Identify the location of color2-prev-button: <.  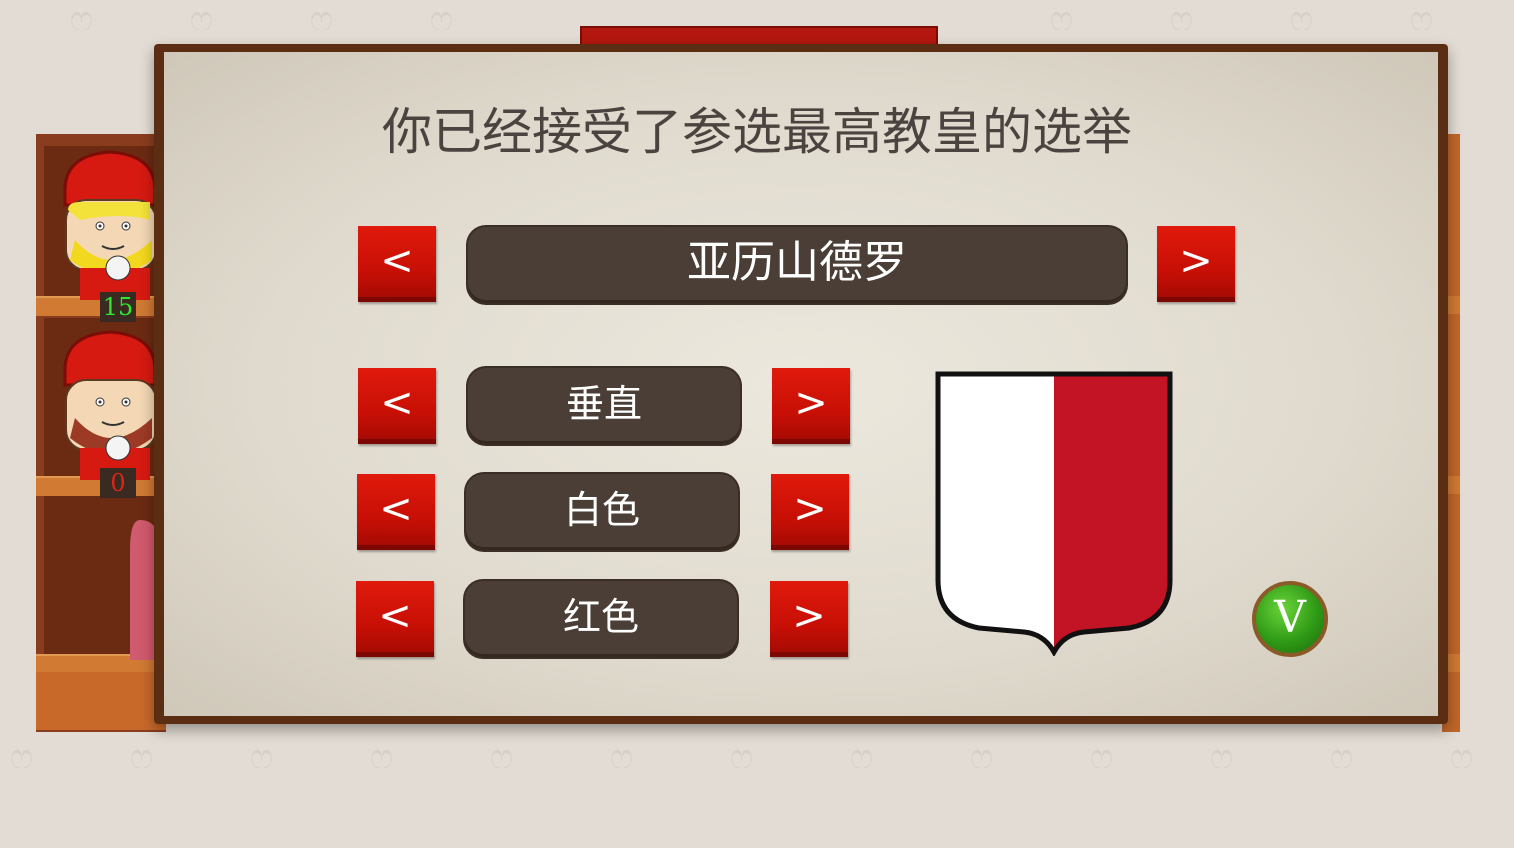
(395, 619).